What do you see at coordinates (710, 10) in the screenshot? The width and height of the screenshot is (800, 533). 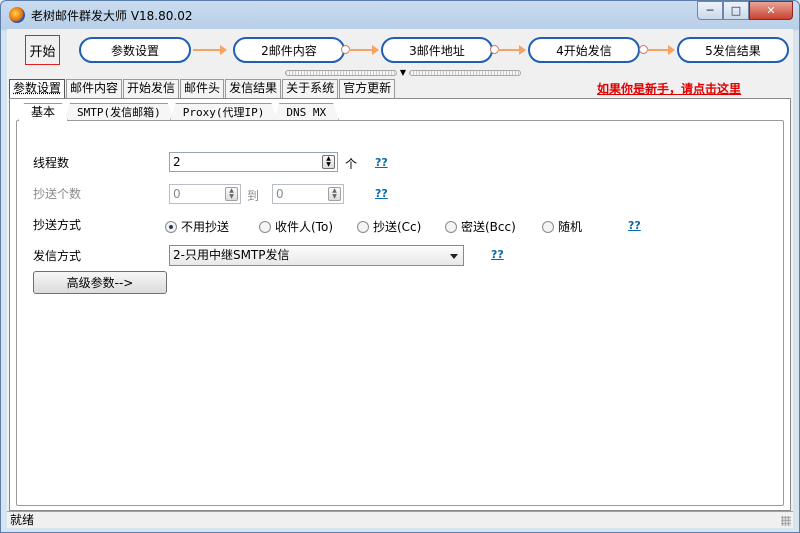 I see `minimize-button: ─` at bounding box center [710, 10].